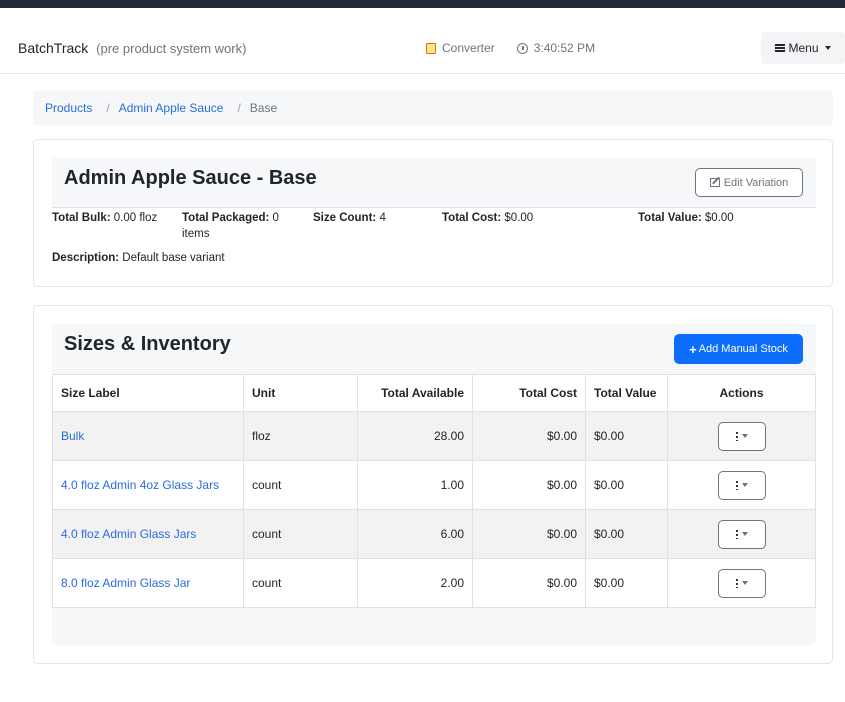 Image resolution: width=845 pixels, height=702 pixels. What do you see at coordinates (242, 226) in the screenshot?
I see `stat-total-packaged: Total Packaged: 0 items` at bounding box center [242, 226].